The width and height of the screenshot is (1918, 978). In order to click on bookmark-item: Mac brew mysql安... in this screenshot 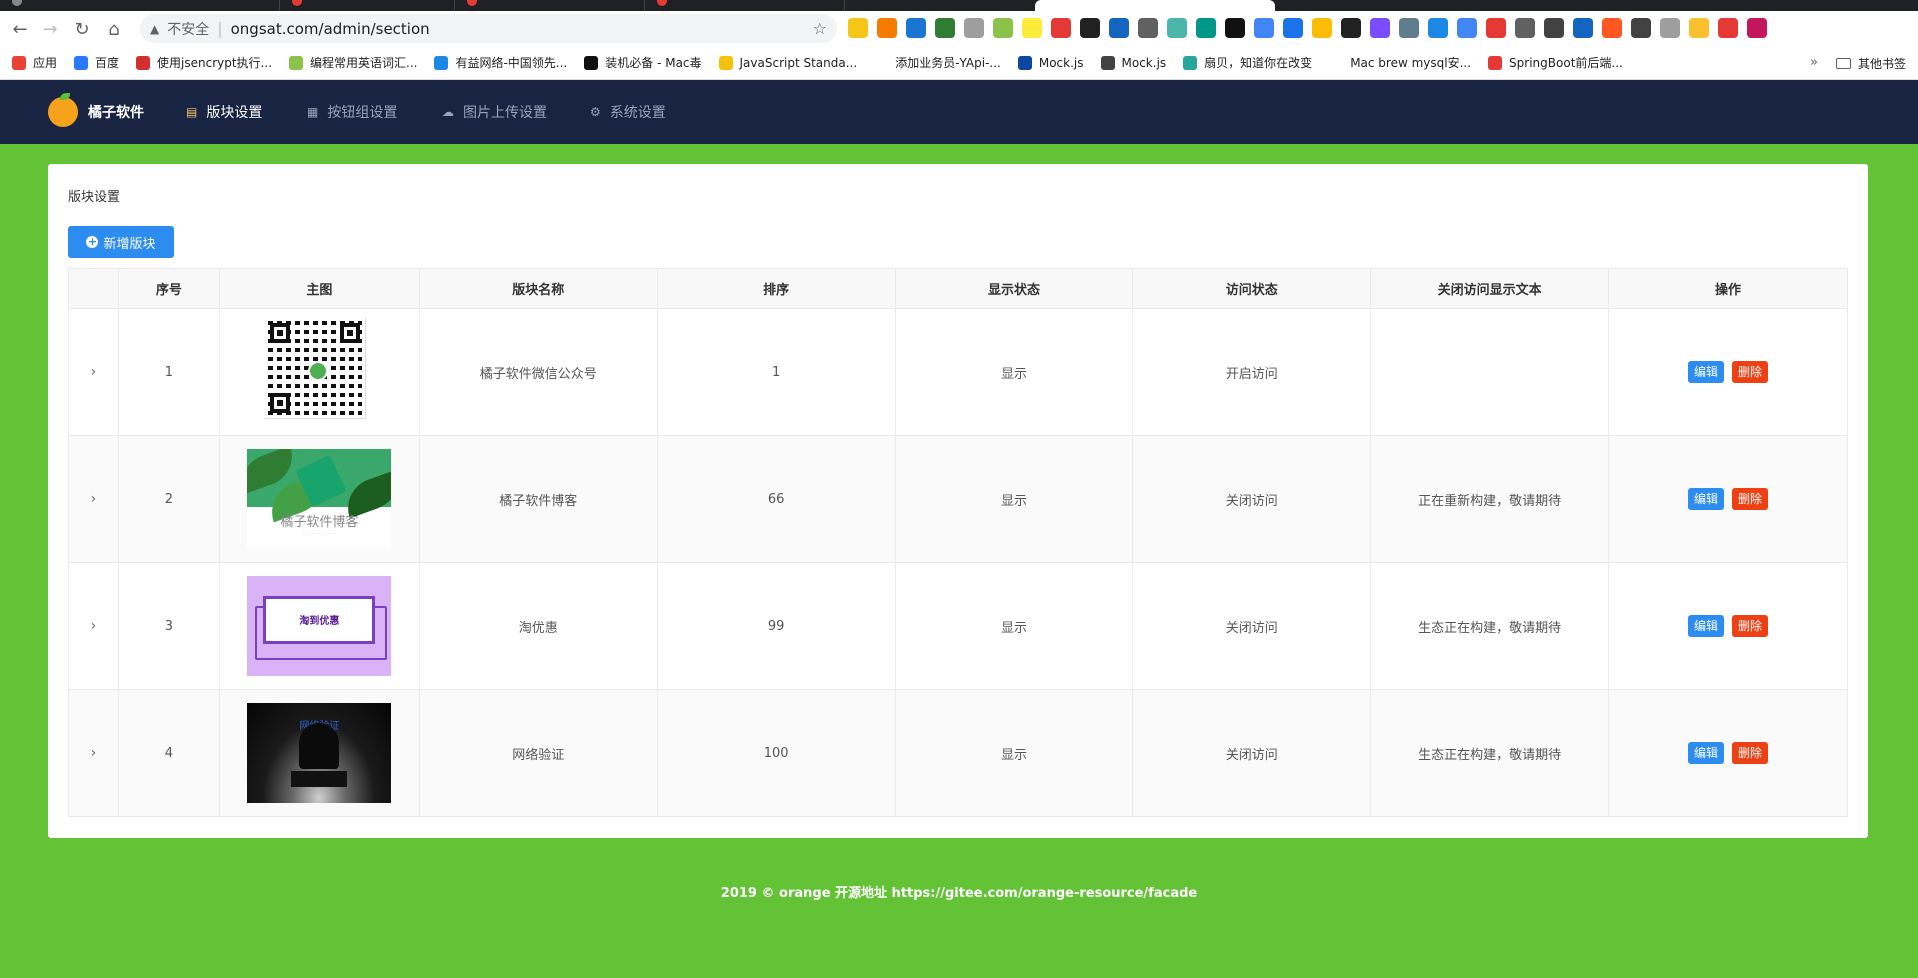, I will do `click(1400, 62)`.